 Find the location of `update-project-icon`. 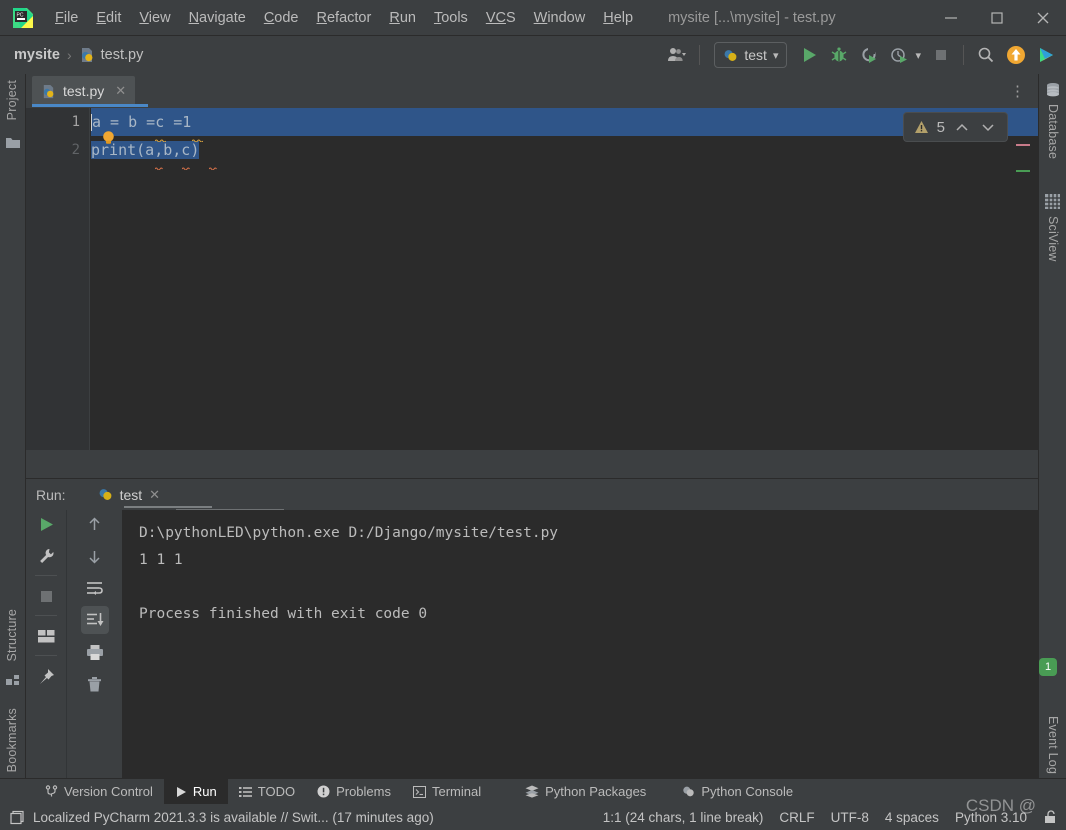

update-project-icon is located at coordinates (1016, 55).